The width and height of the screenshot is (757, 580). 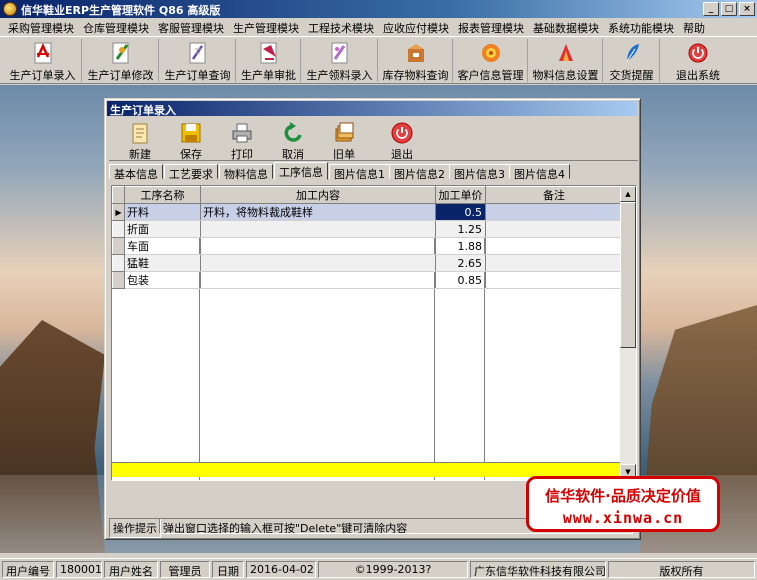 What do you see at coordinates (185, 569) in the screenshot?
I see `status-user-name: 管理员` at bounding box center [185, 569].